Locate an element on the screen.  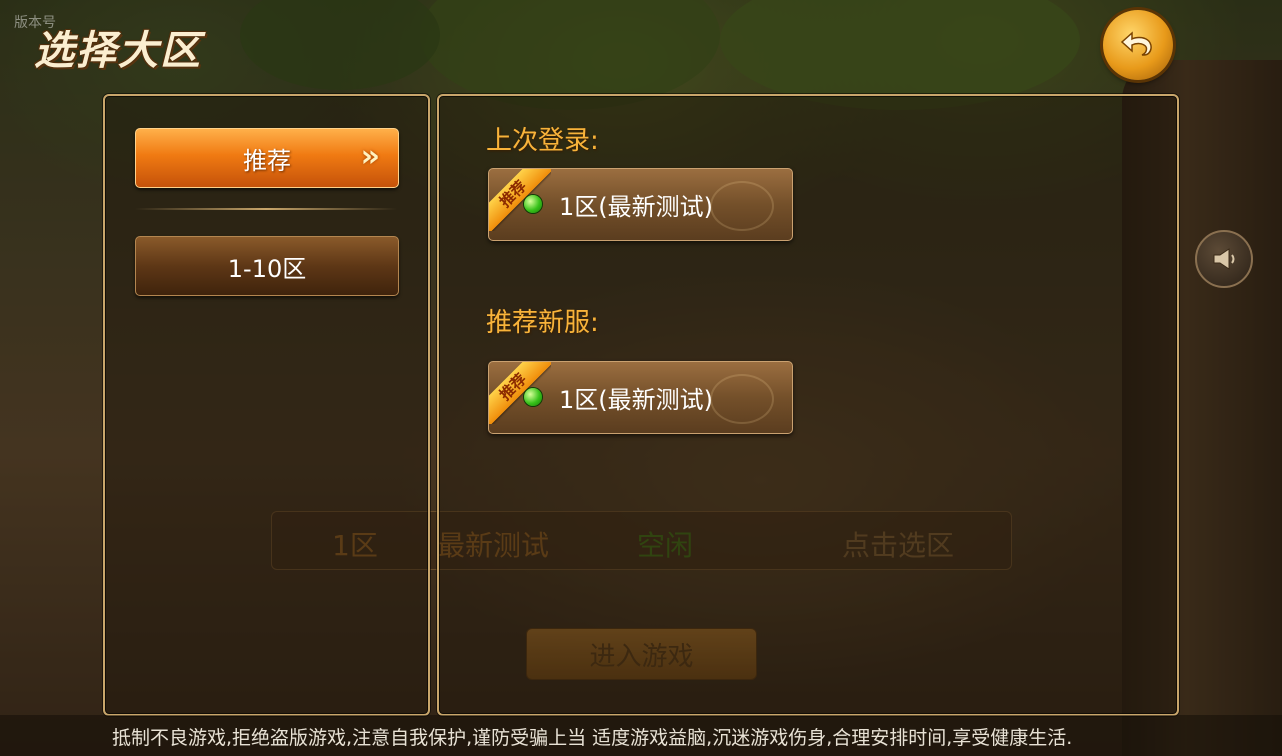
recommended-new-label: 推荐新服: is located at coordinates (542, 323).